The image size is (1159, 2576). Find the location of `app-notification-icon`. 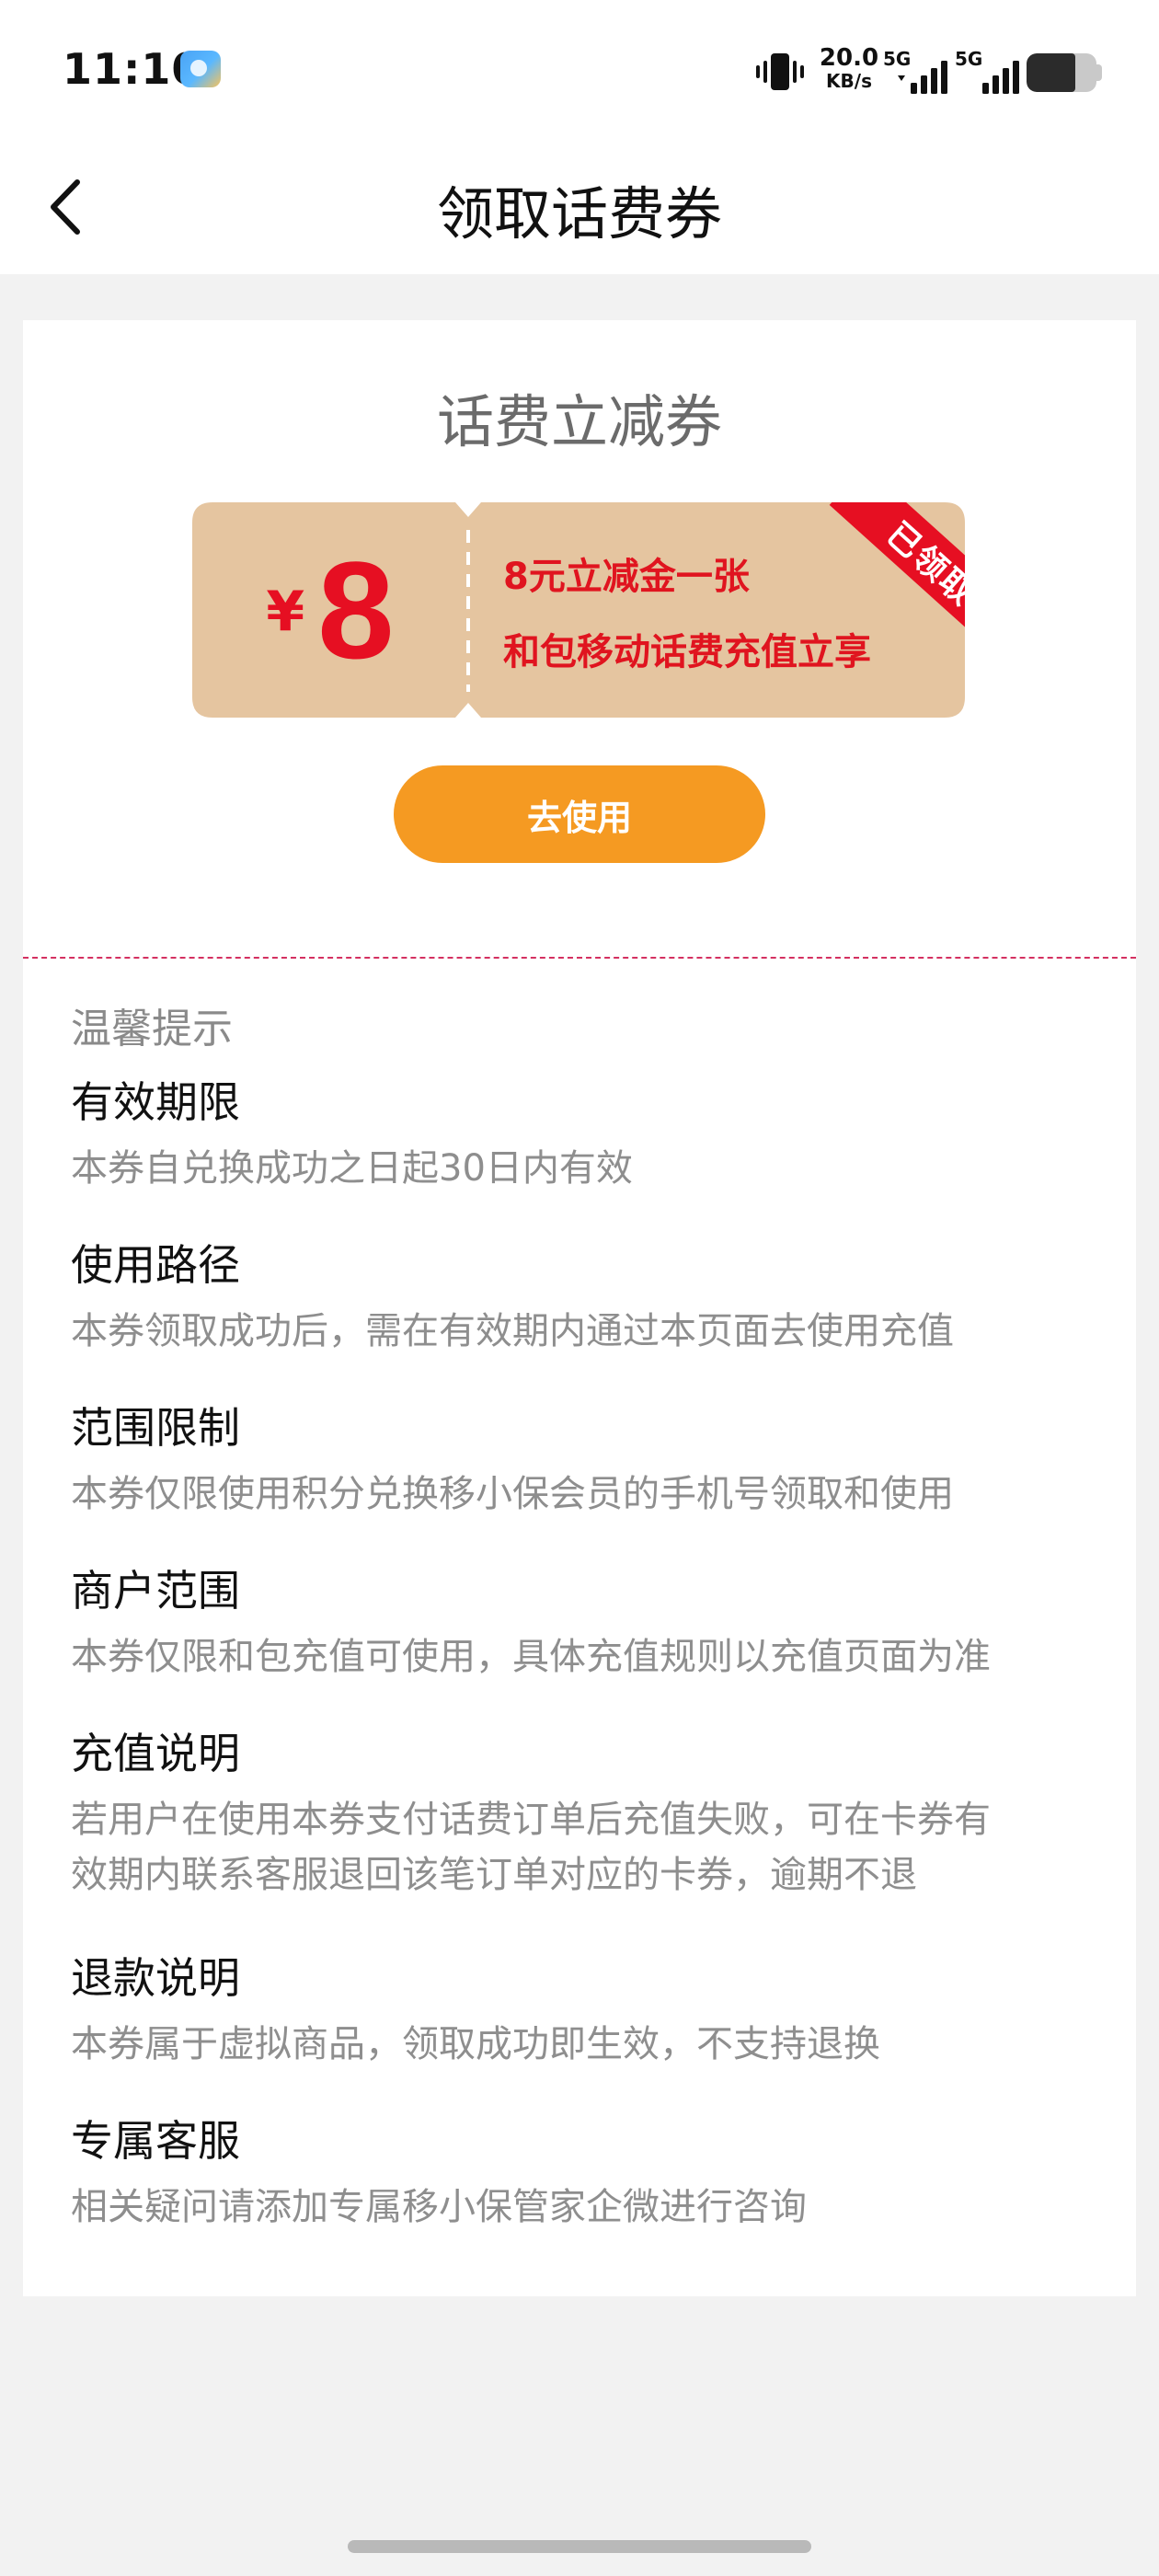

app-notification-icon is located at coordinates (200, 69).